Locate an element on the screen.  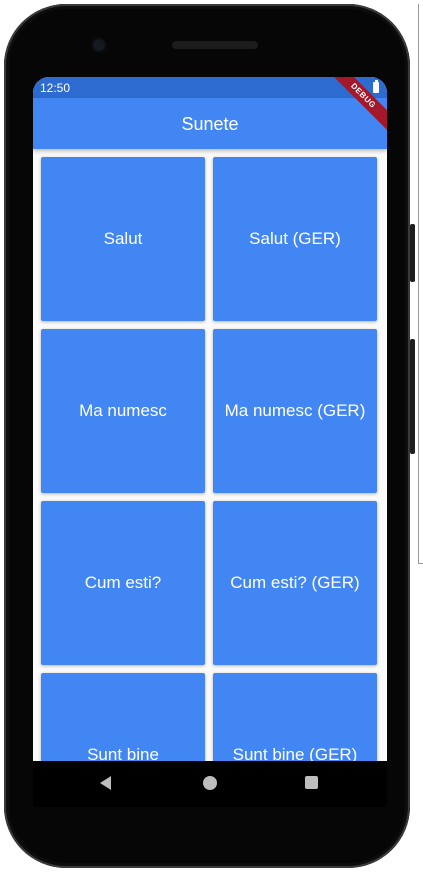
tile-label: Sunt bine (GER) is located at coordinates (295, 753).